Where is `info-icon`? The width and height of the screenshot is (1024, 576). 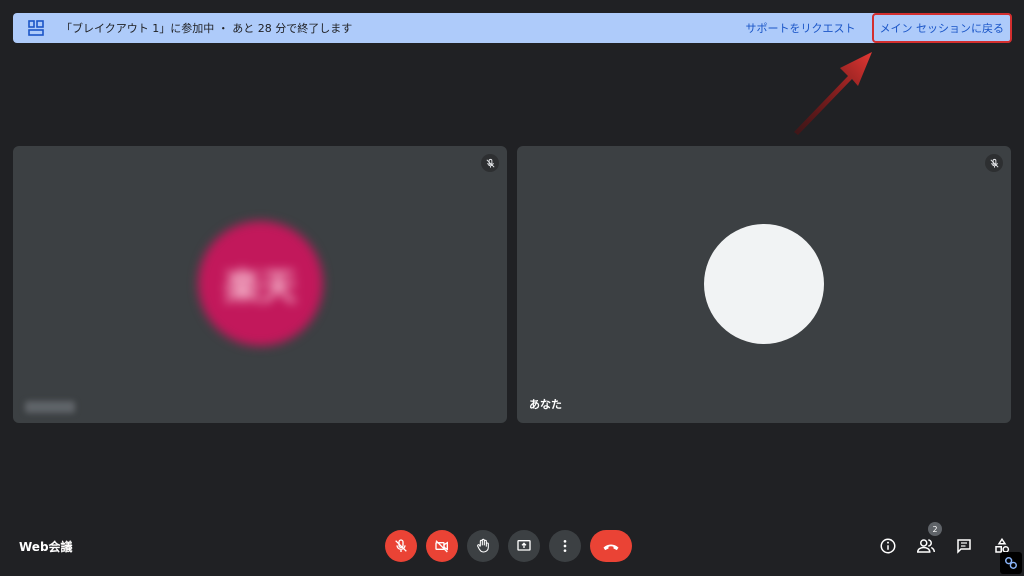
info-icon is located at coordinates (888, 546).